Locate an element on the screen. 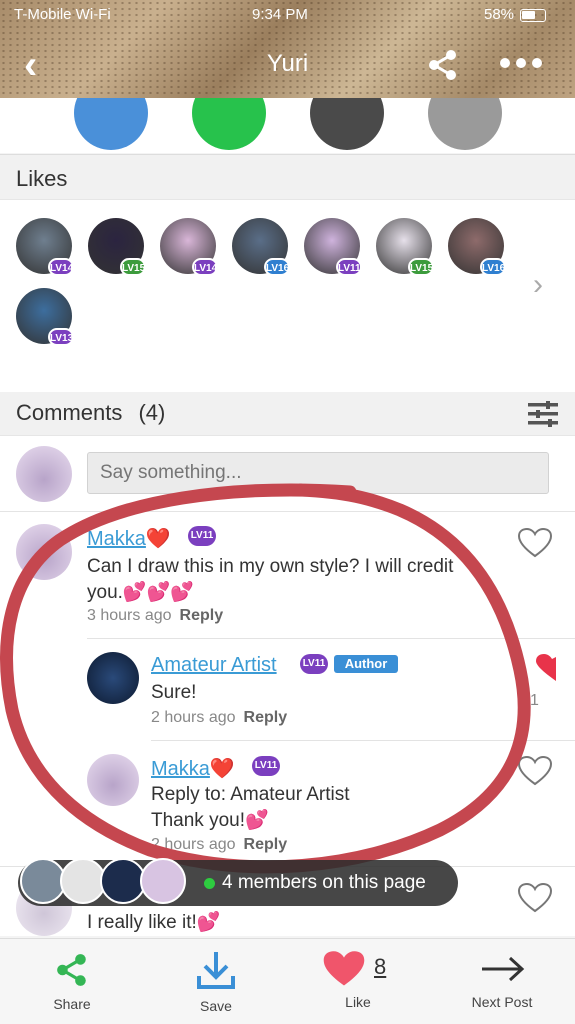 The height and width of the screenshot is (1024, 575). comment-time: 3 hours ago is located at coordinates (129, 615).